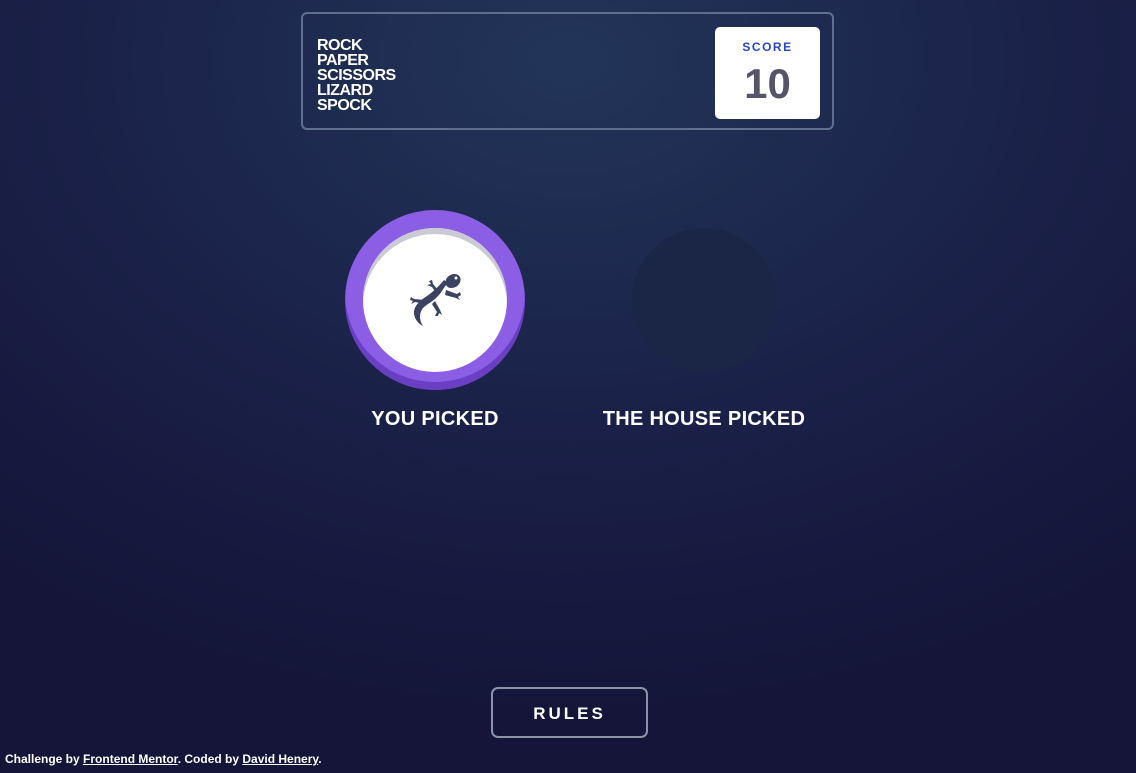 The image size is (1136, 773). I want to click on title-line: SCISSORS, so click(356, 75).